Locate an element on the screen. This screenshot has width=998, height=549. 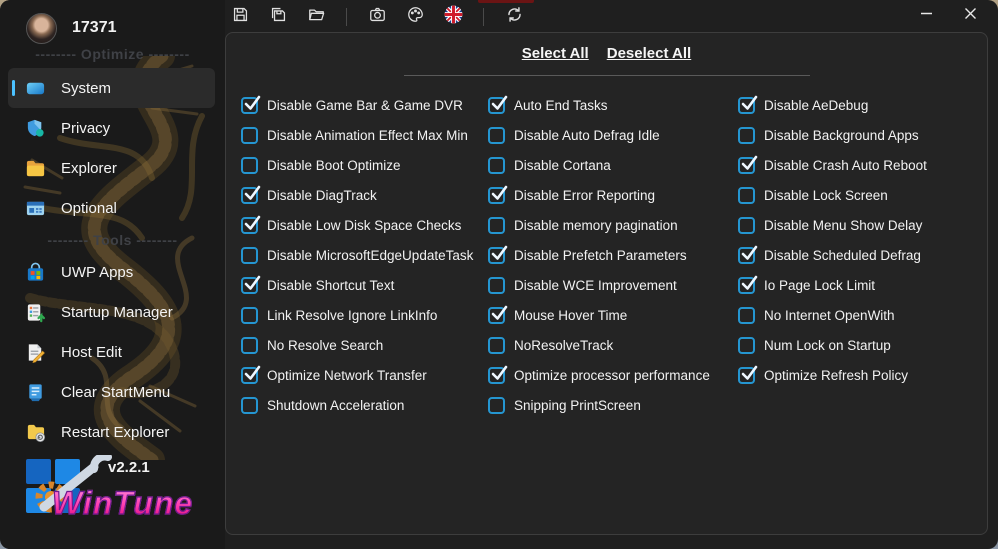
tweak-checkbox-item: Disable Prefetch Parameters is located at coordinates (613, 255).